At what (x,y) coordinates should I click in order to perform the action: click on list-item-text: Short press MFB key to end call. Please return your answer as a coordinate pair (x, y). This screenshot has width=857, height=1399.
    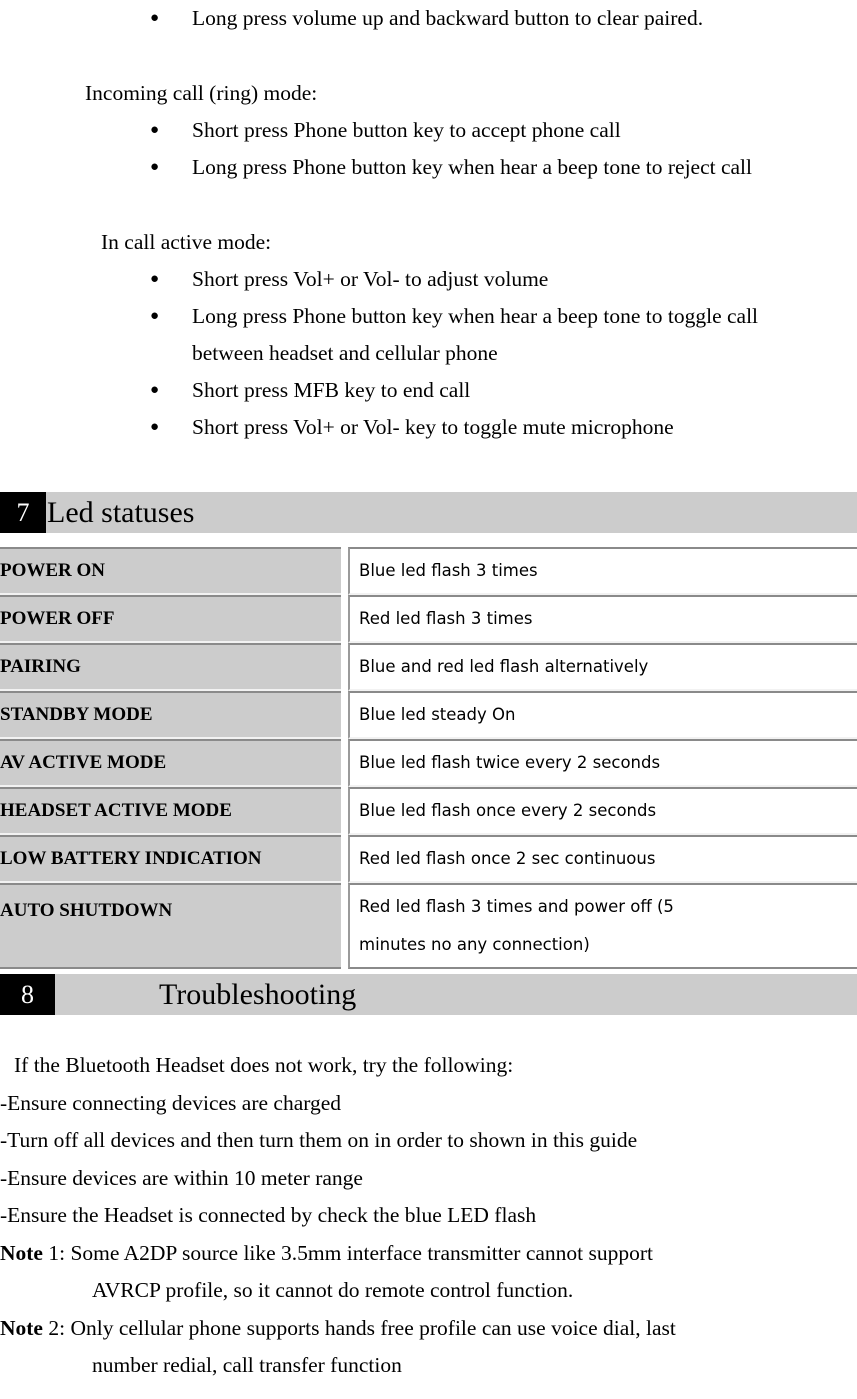
    Looking at the image, I should click on (331, 390).